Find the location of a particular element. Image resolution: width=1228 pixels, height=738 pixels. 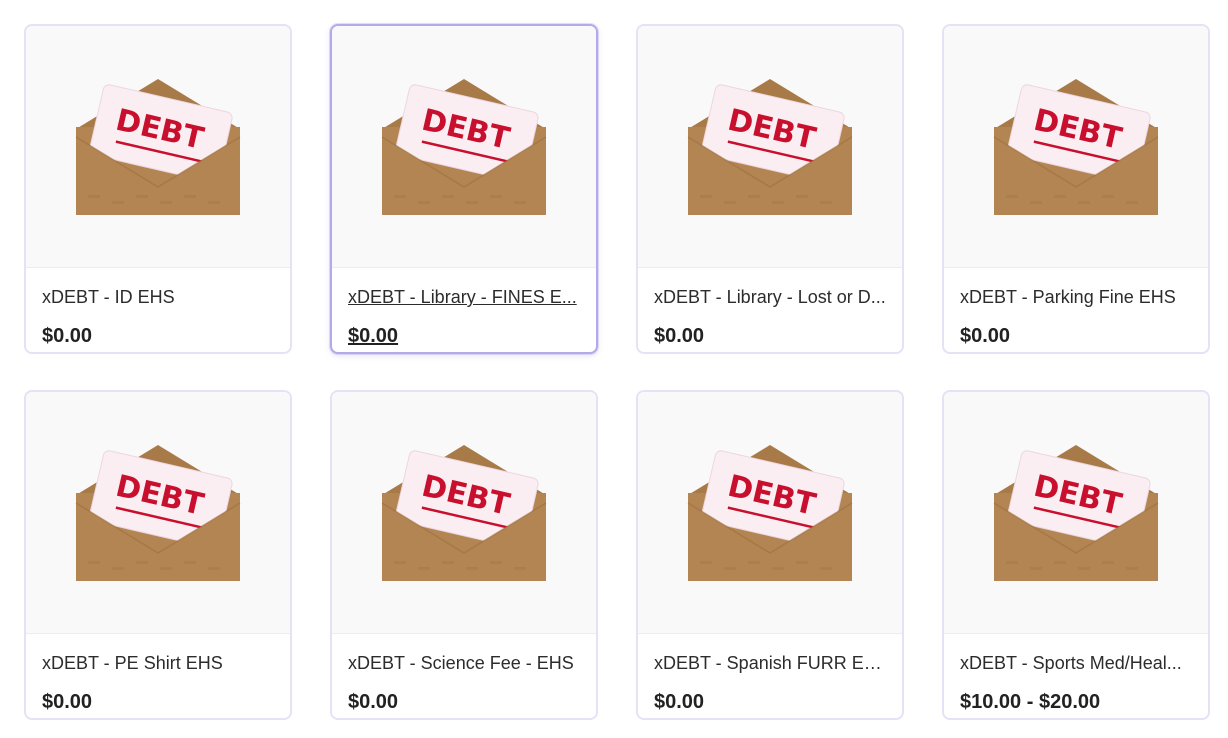

product-card: DEBT xDEBT - Science Fee - EHS $0.00 is located at coordinates (464, 555).